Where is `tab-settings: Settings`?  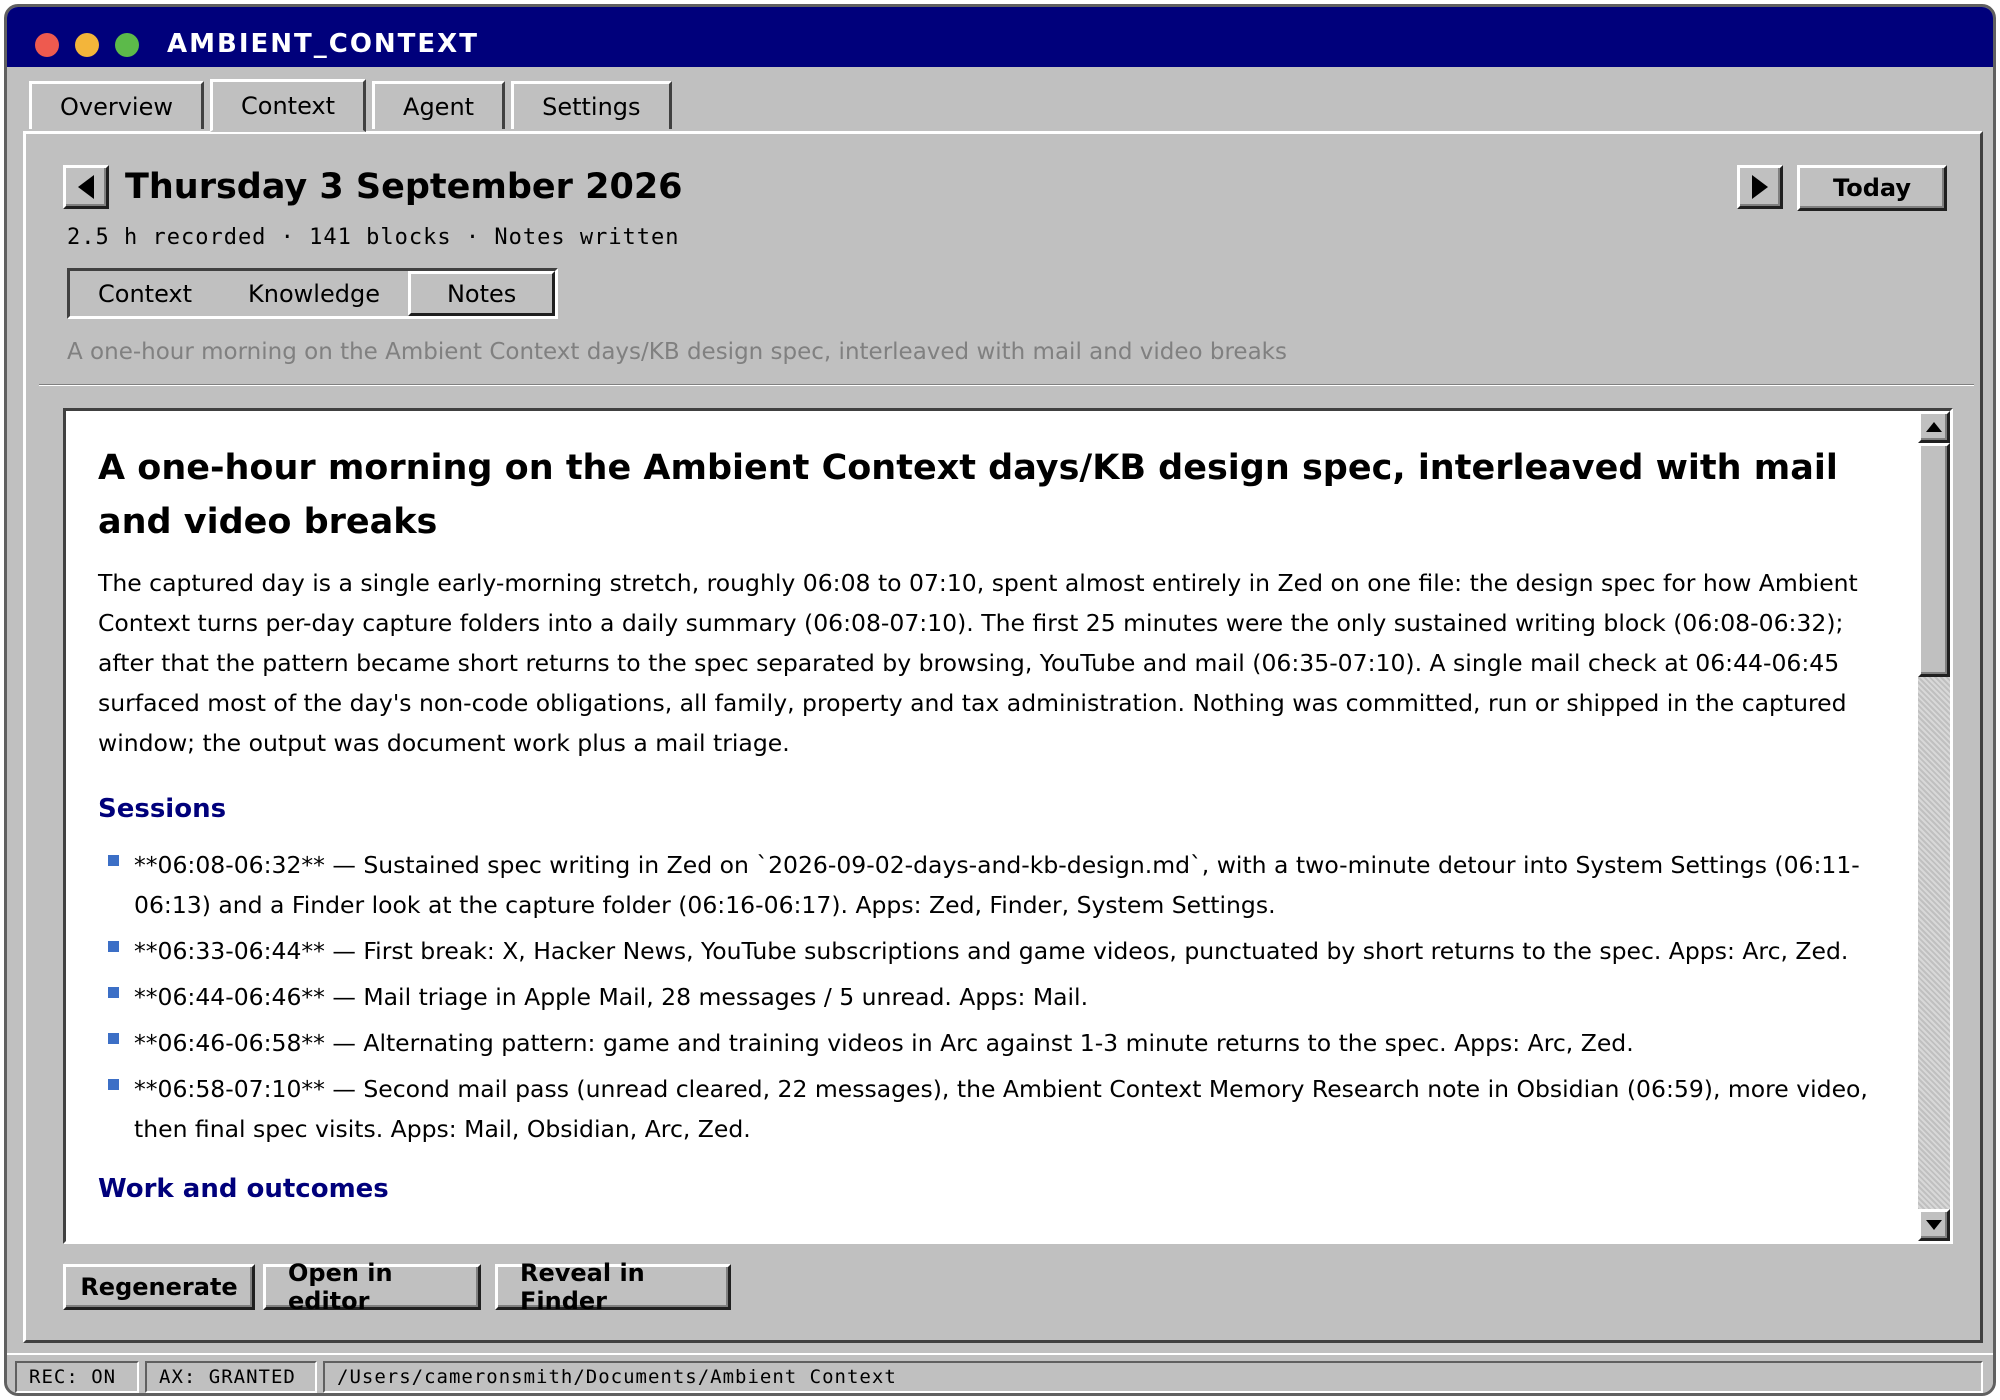 tab-settings: Settings is located at coordinates (591, 105).